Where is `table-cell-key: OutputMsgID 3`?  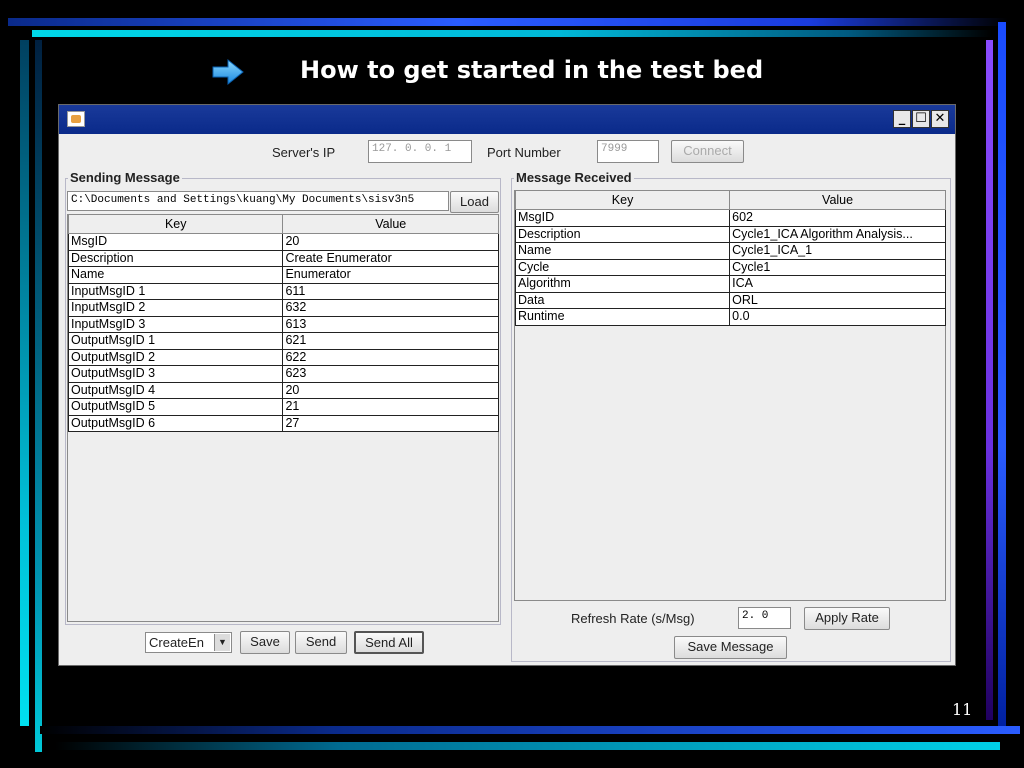 table-cell-key: OutputMsgID 3 is located at coordinates (175, 374).